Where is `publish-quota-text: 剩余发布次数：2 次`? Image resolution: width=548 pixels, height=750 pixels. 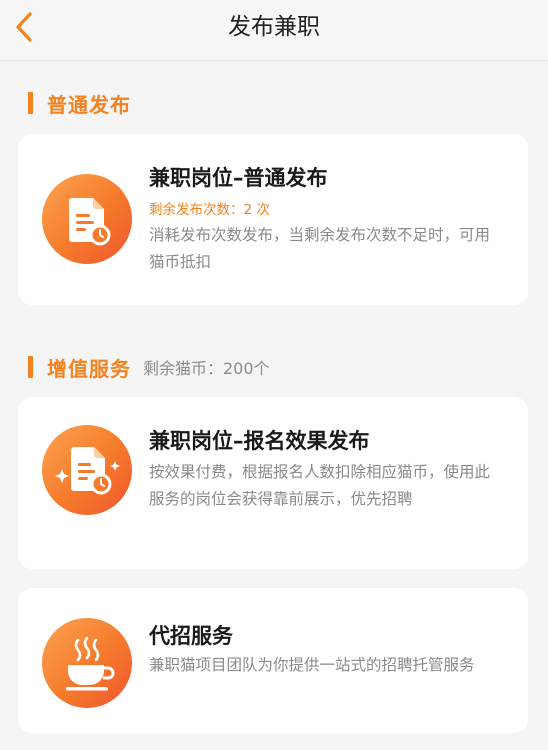
publish-quota-text: 剩余发布次数：2 次 is located at coordinates (209, 210).